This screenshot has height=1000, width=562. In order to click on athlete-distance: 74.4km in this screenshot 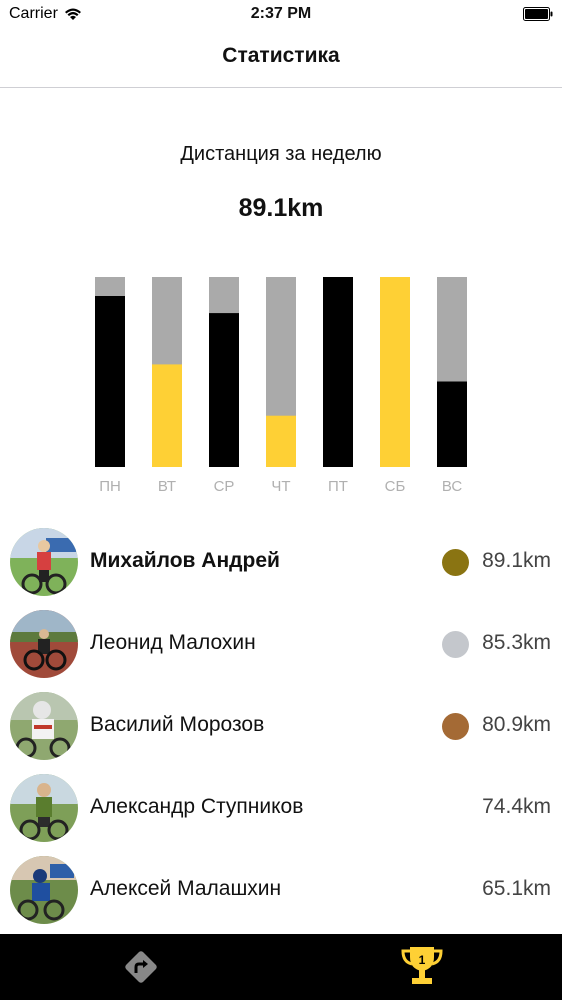, I will do `click(516, 806)`.